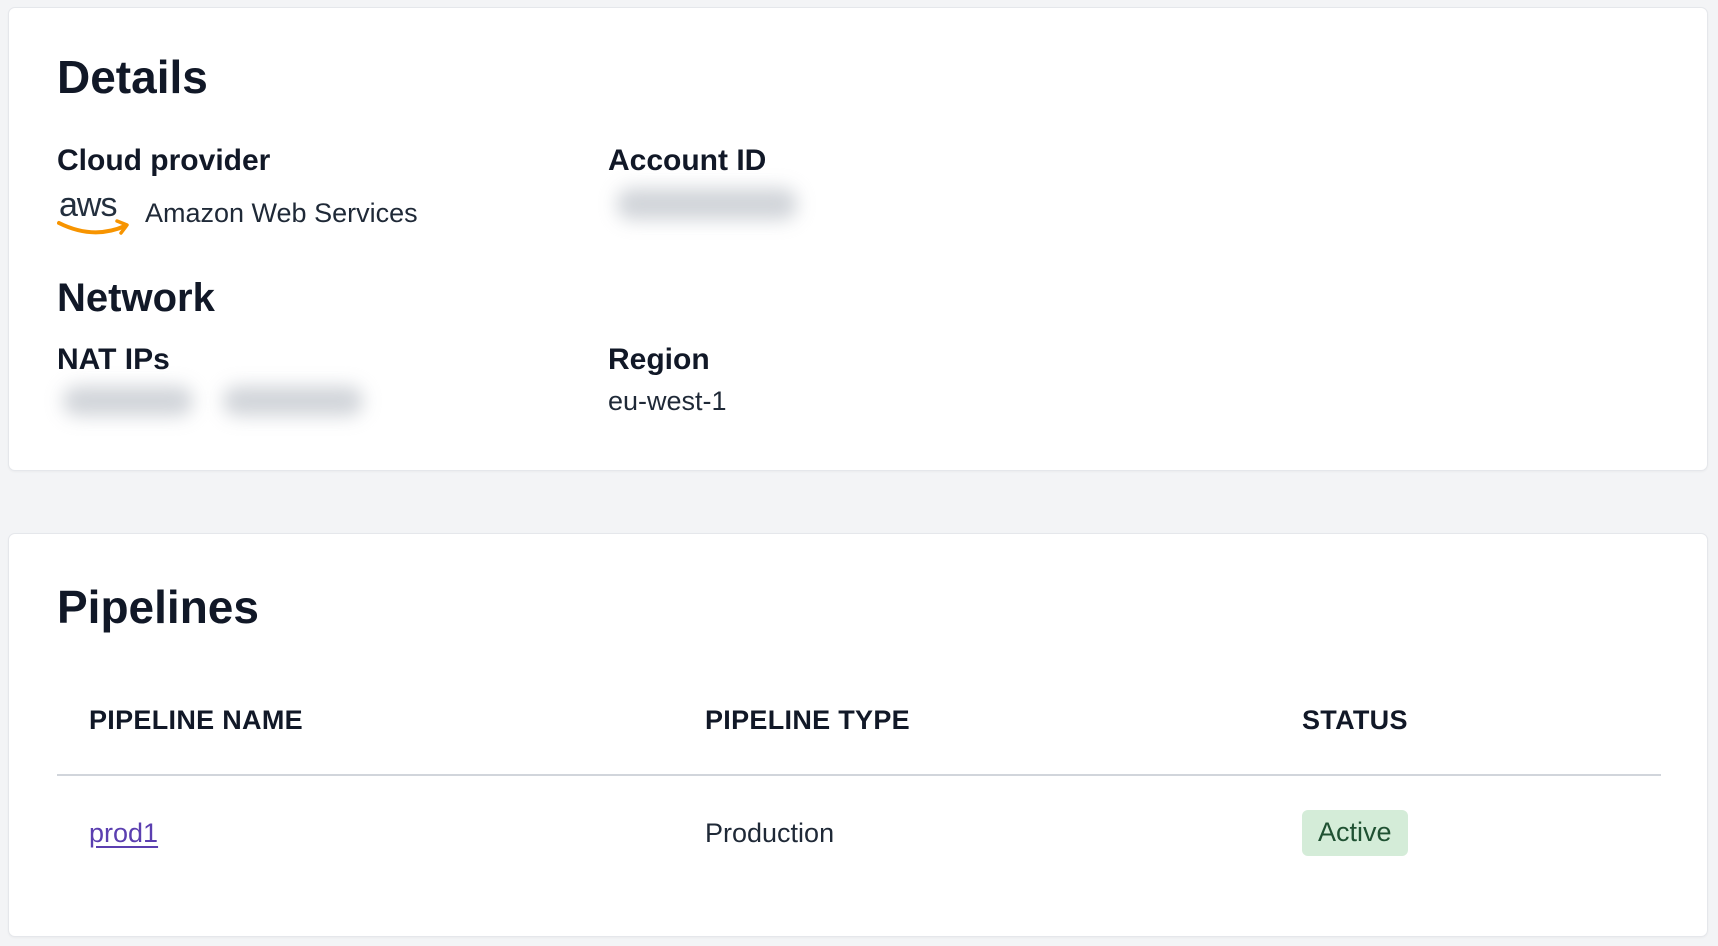 Image resolution: width=1718 pixels, height=946 pixels. I want to click on nat-ip-1-redacted, so click(128, 401).